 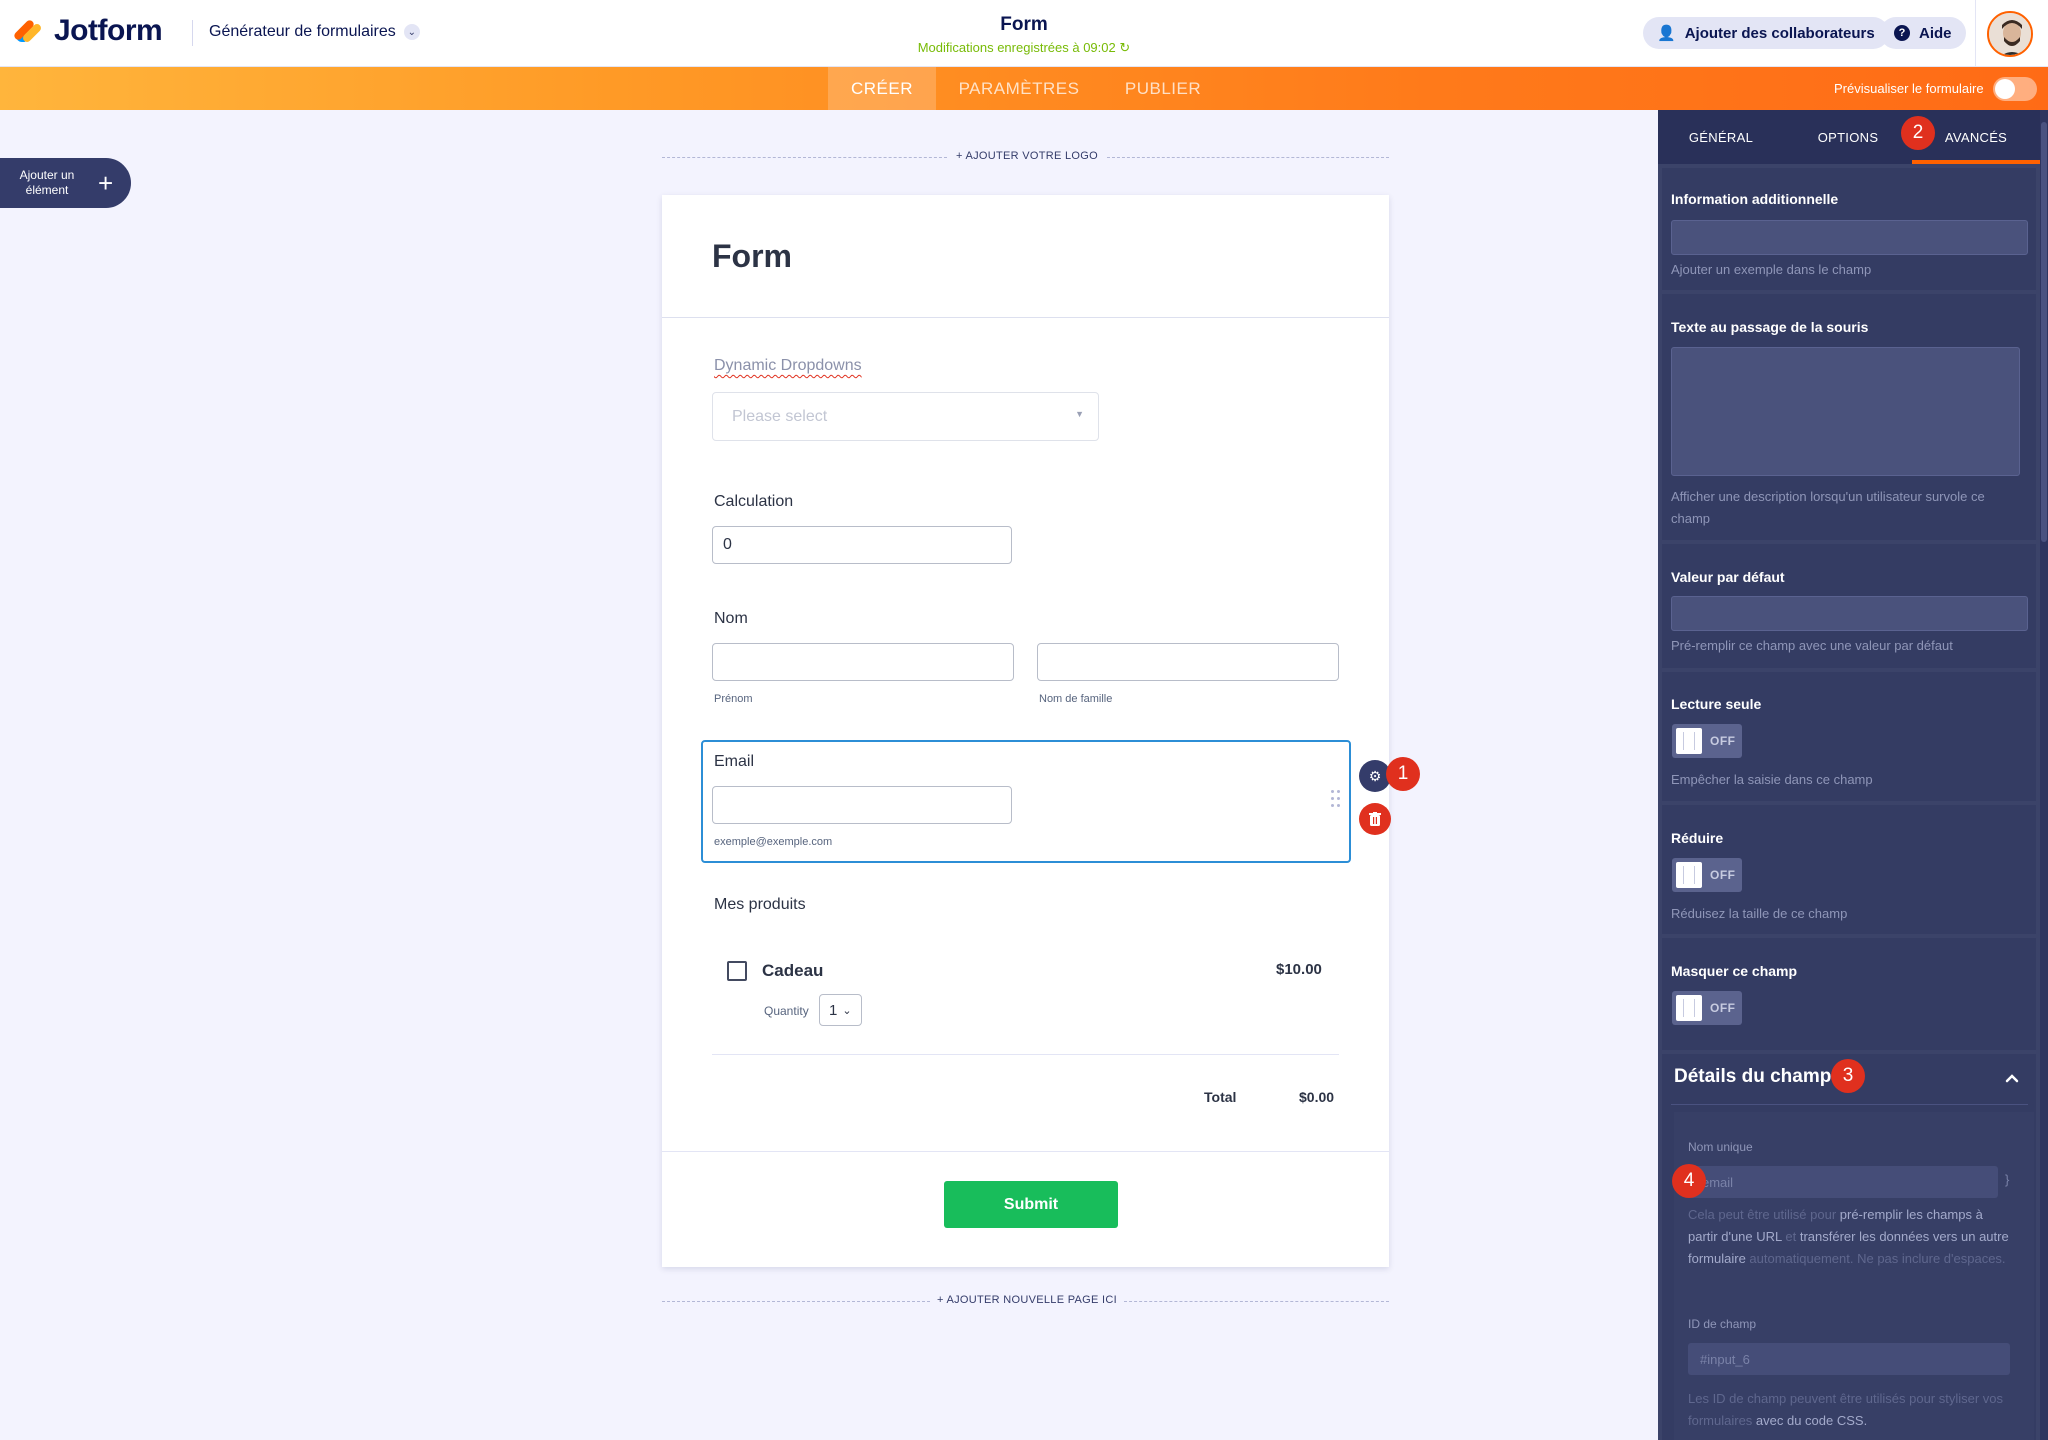 I want to click on add-page-link: + AJOUTER NOUVELLE PAGE ICI, so click(x=1027, y=1300).